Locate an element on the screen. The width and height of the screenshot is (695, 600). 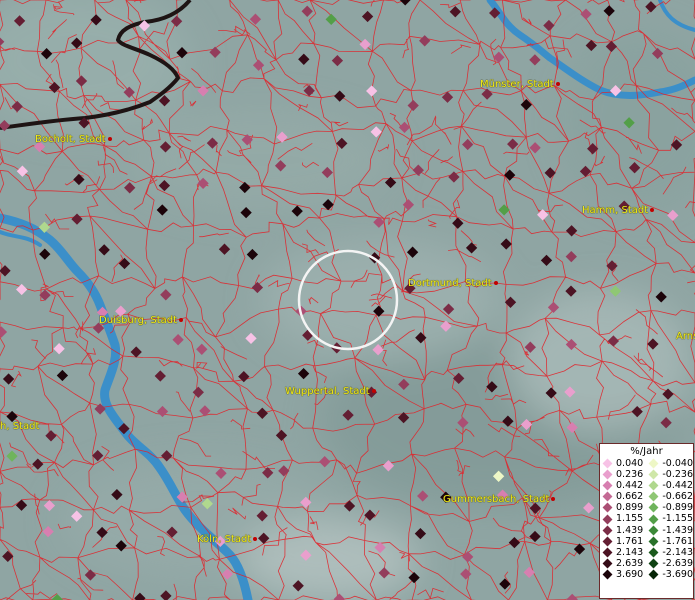
legend-value: 1.155 is located at coordinates (630, 519).